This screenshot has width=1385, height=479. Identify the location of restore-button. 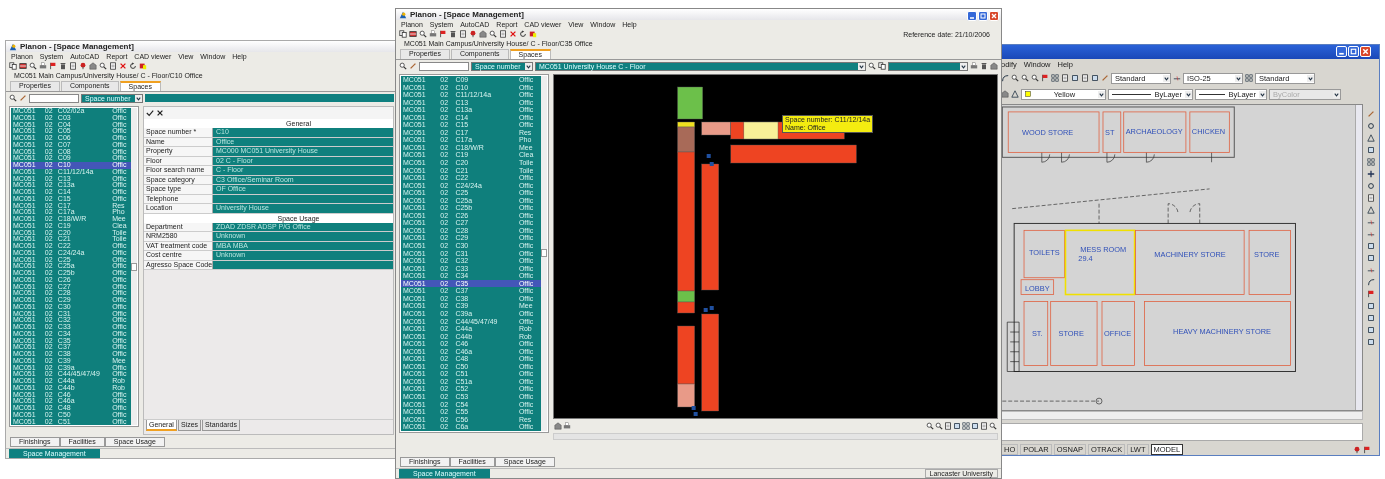
(1353, 51).